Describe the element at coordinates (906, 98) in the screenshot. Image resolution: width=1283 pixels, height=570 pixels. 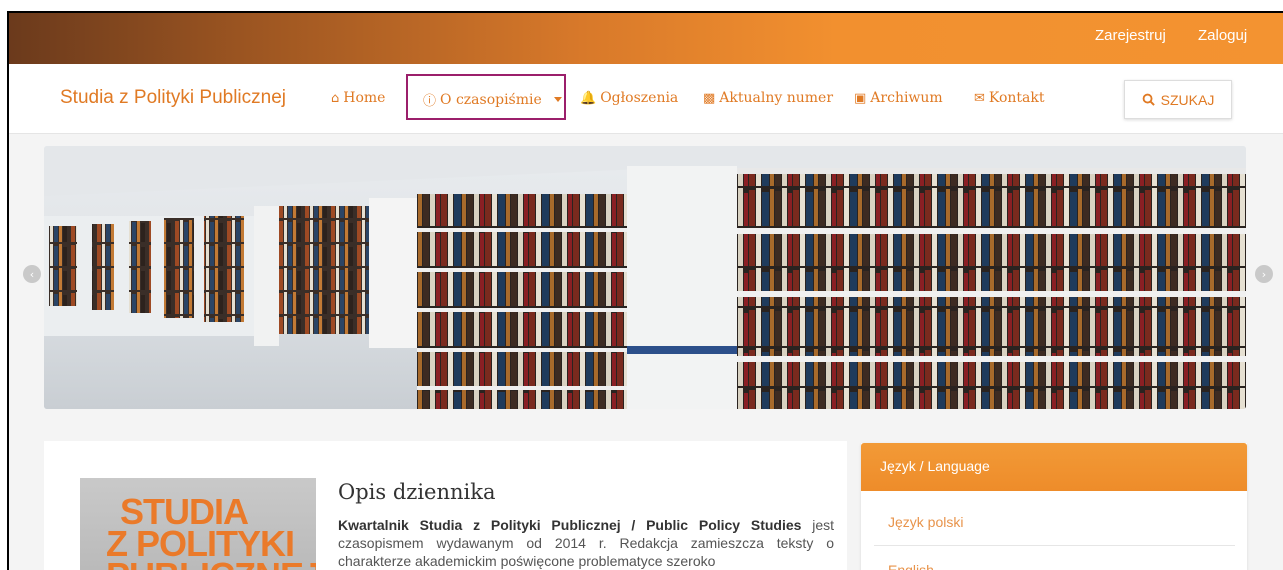
I see `nav-archive-label: Archiwum` at that location.